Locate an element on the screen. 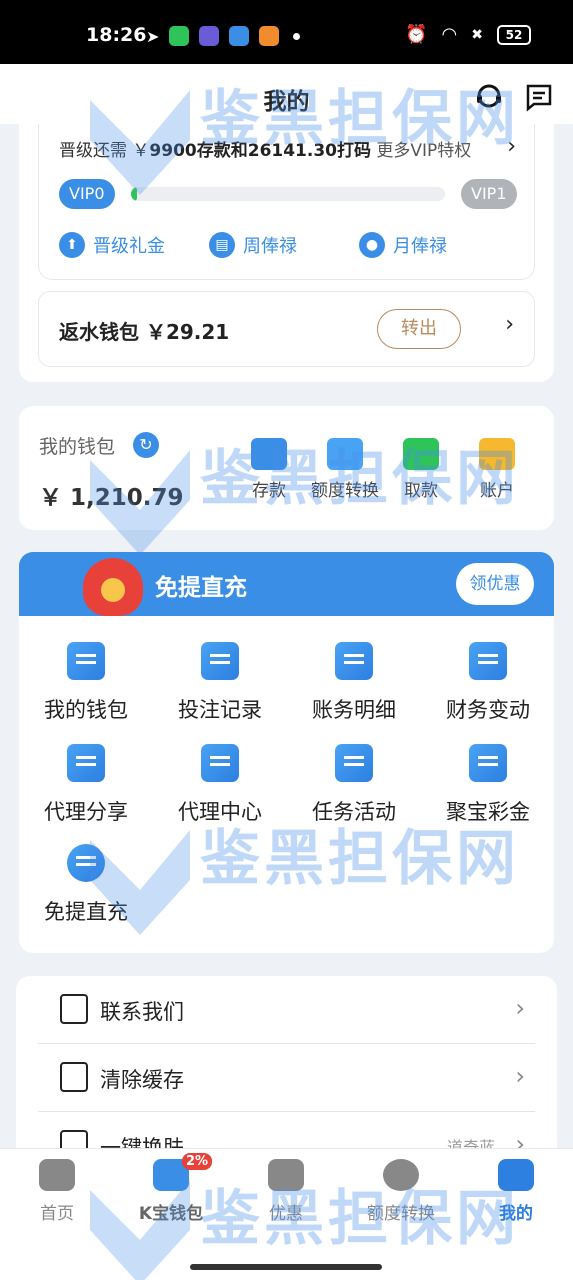 Image resolution: width=573 pixels, height=1280 pixels. customer-service-icon is located at coordinates (489, 97).